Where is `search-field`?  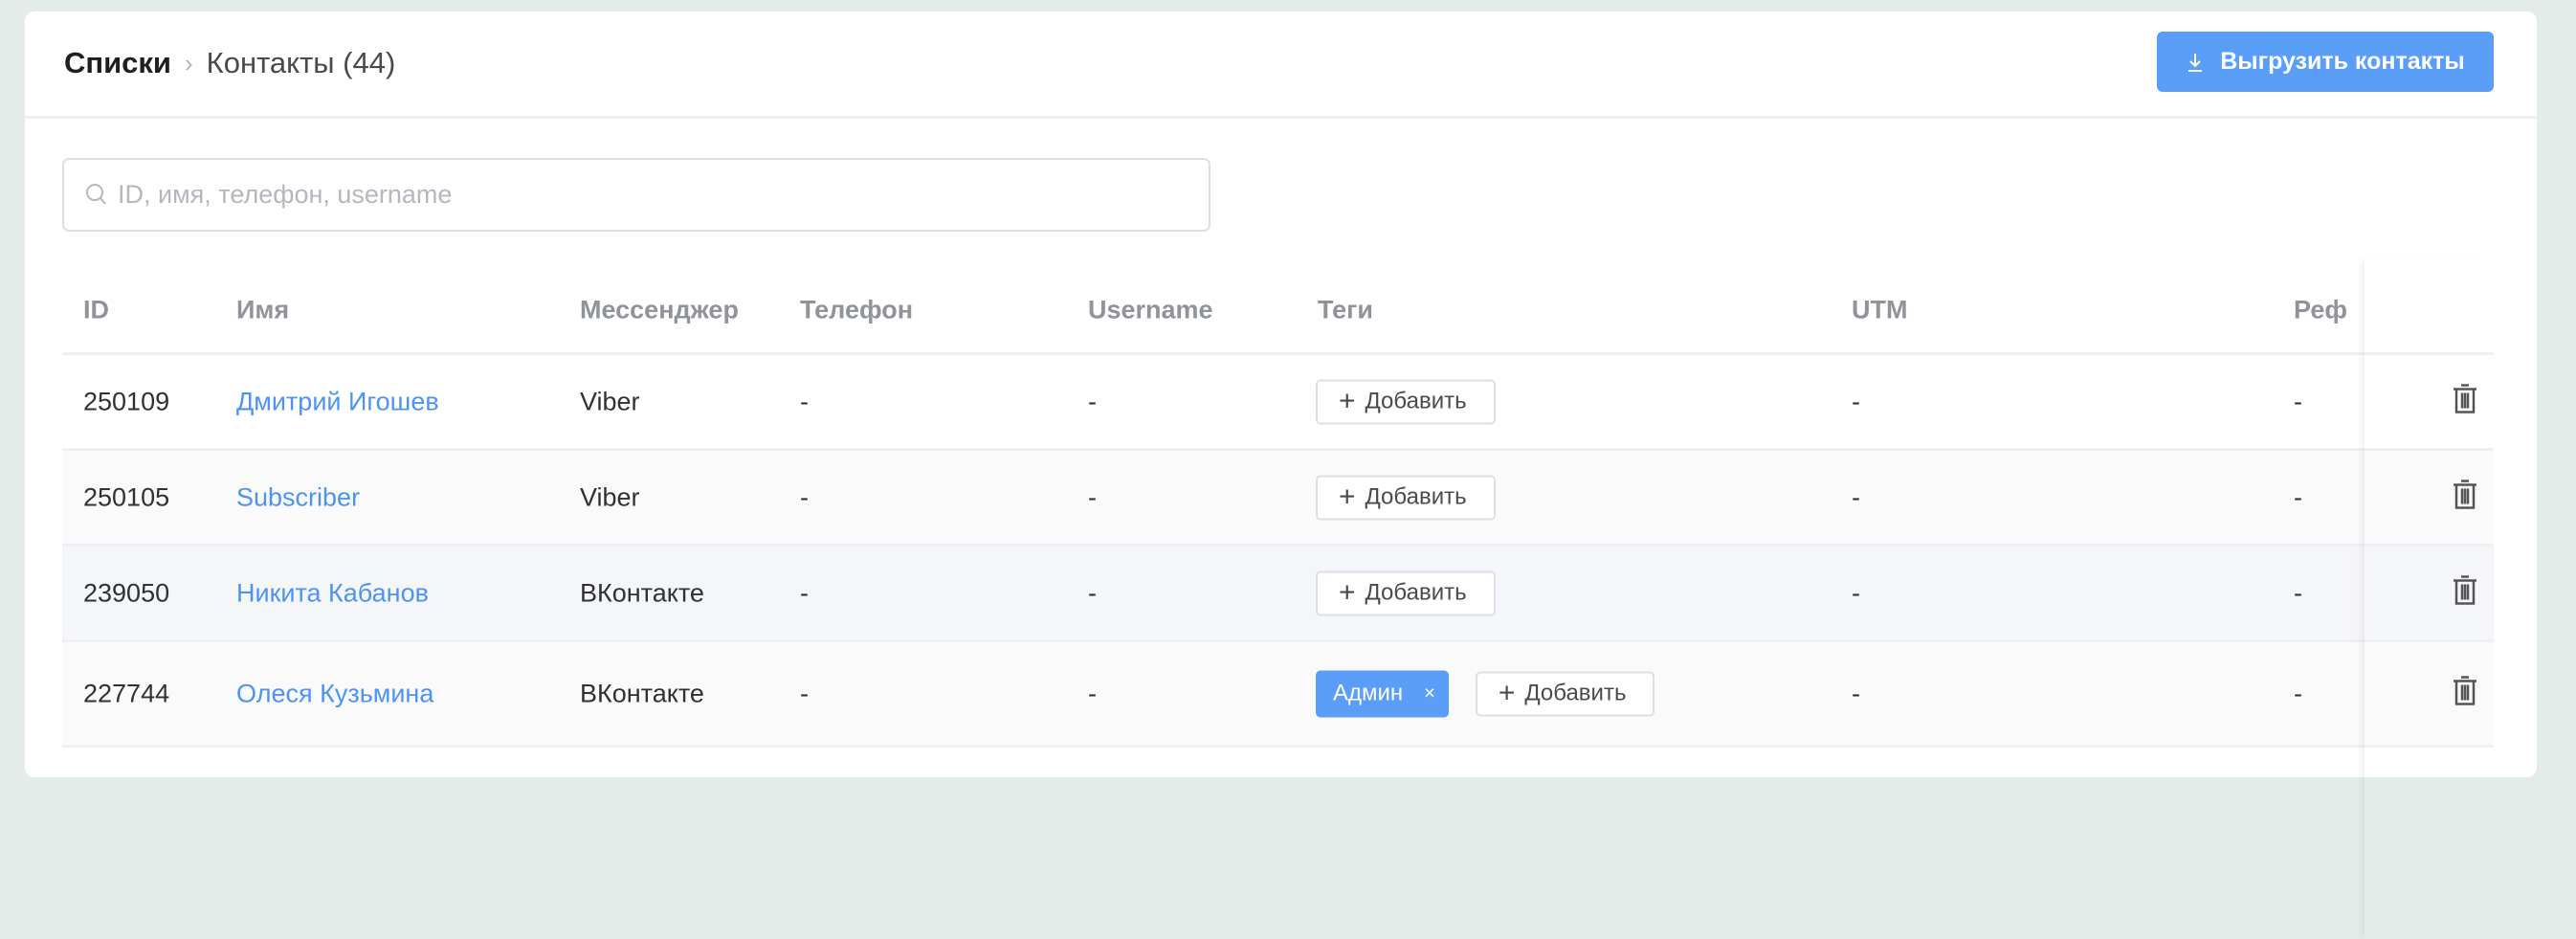
search-field is located at coordinates (636, 195).